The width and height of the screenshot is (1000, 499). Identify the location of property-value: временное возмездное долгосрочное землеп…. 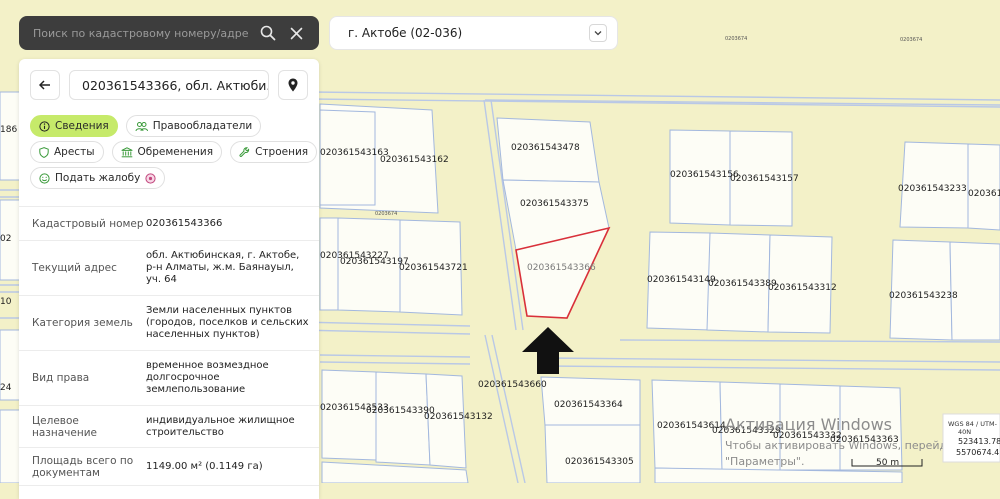
(207, 377).